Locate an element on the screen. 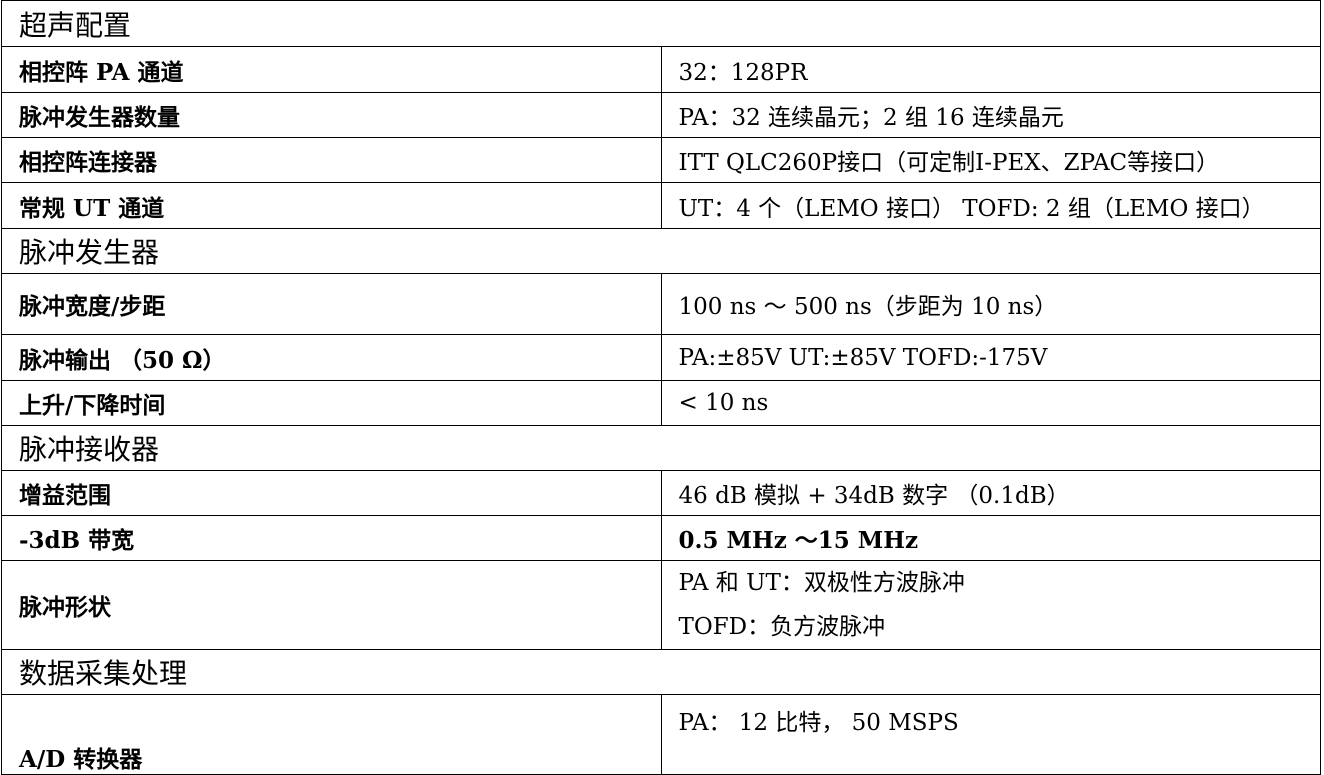  table-row: 脉冲输出 （50 Ω） PA:±85V UT:±85V TOFD:-175V is located at coordinates (661, 357).